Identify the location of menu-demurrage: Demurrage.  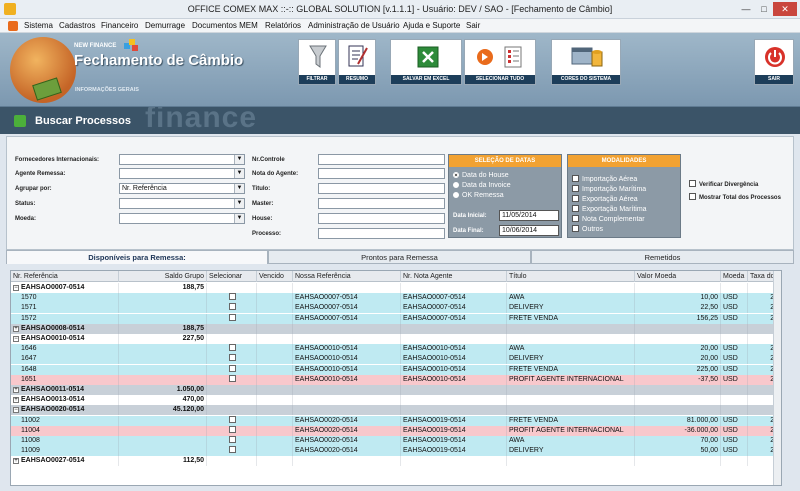
(165, 25).